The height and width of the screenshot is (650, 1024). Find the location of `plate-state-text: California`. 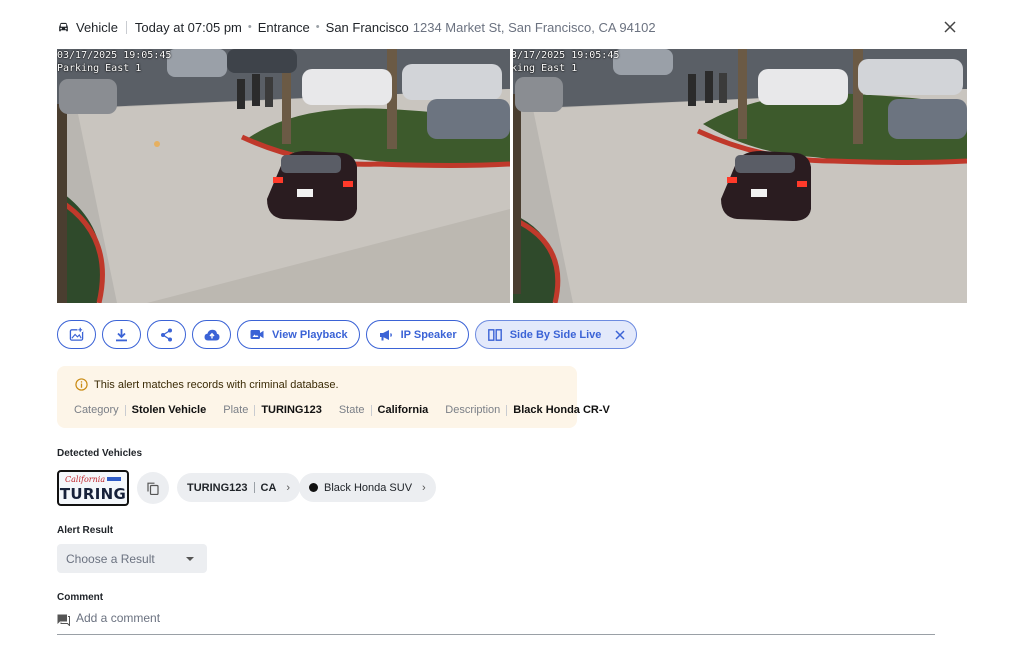

plate-state-text: California is located at coordinates (85, 479).